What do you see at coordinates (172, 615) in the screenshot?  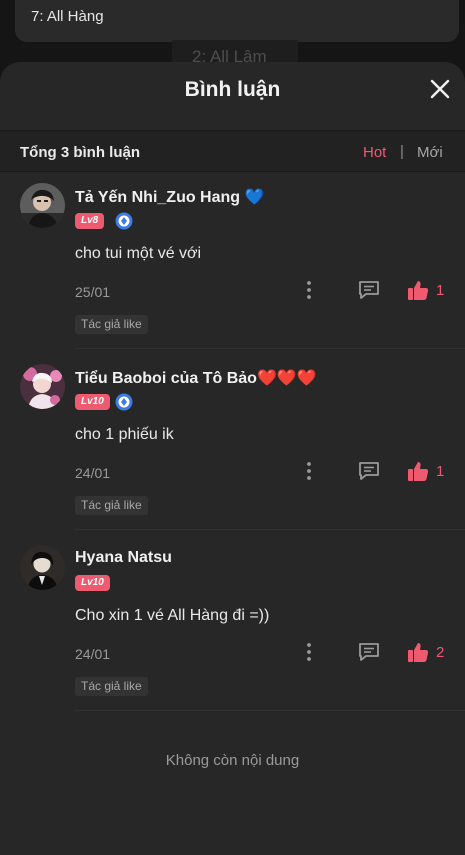 I see `comment-text: Cho xin 1 vé All Hàng đi =))` at bounding box center [172, 615].